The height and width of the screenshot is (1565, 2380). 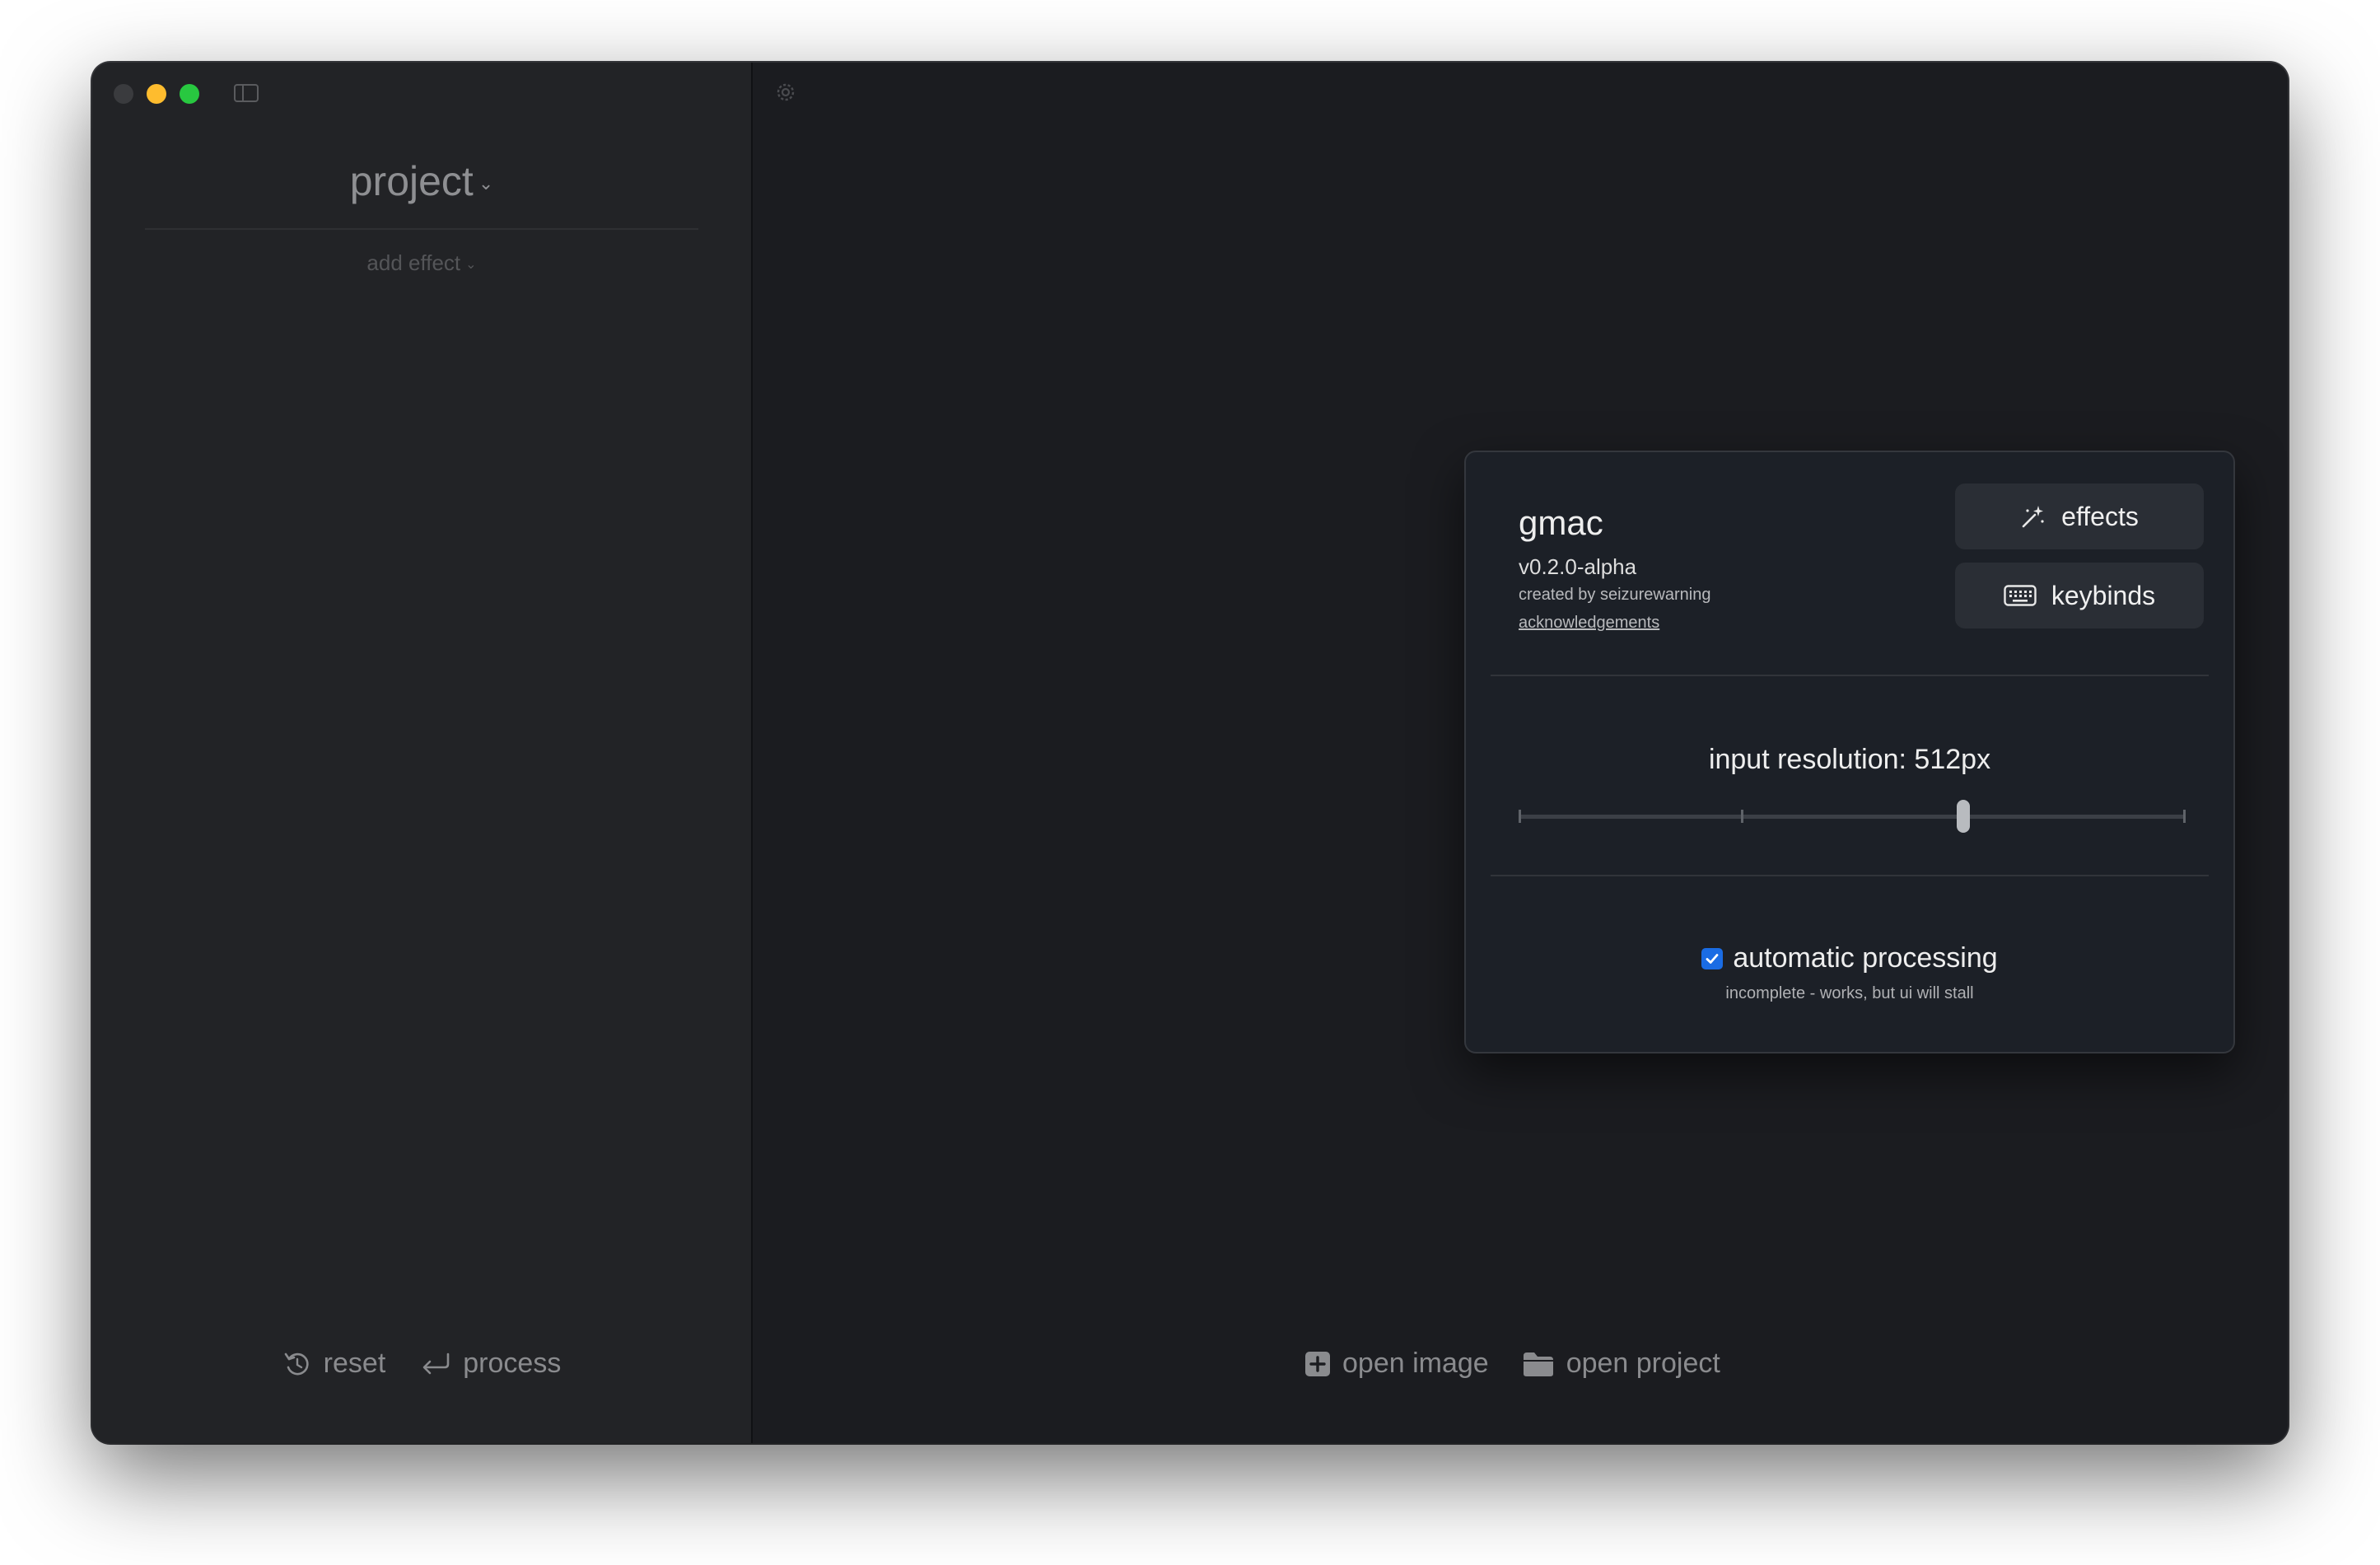 What do you see at coordinates (512, 1363) in the screenshot?
I see `process-label: process` at bounding box center [512, 1363].